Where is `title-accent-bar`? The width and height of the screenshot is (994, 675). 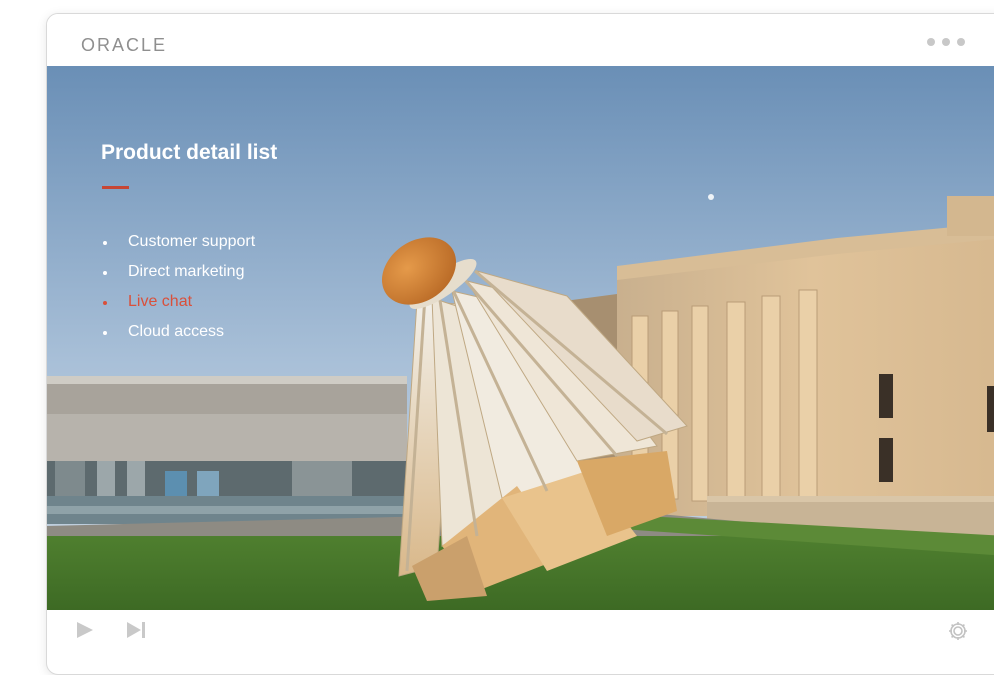 title-accent-bar is located at coordinates (115, 187).